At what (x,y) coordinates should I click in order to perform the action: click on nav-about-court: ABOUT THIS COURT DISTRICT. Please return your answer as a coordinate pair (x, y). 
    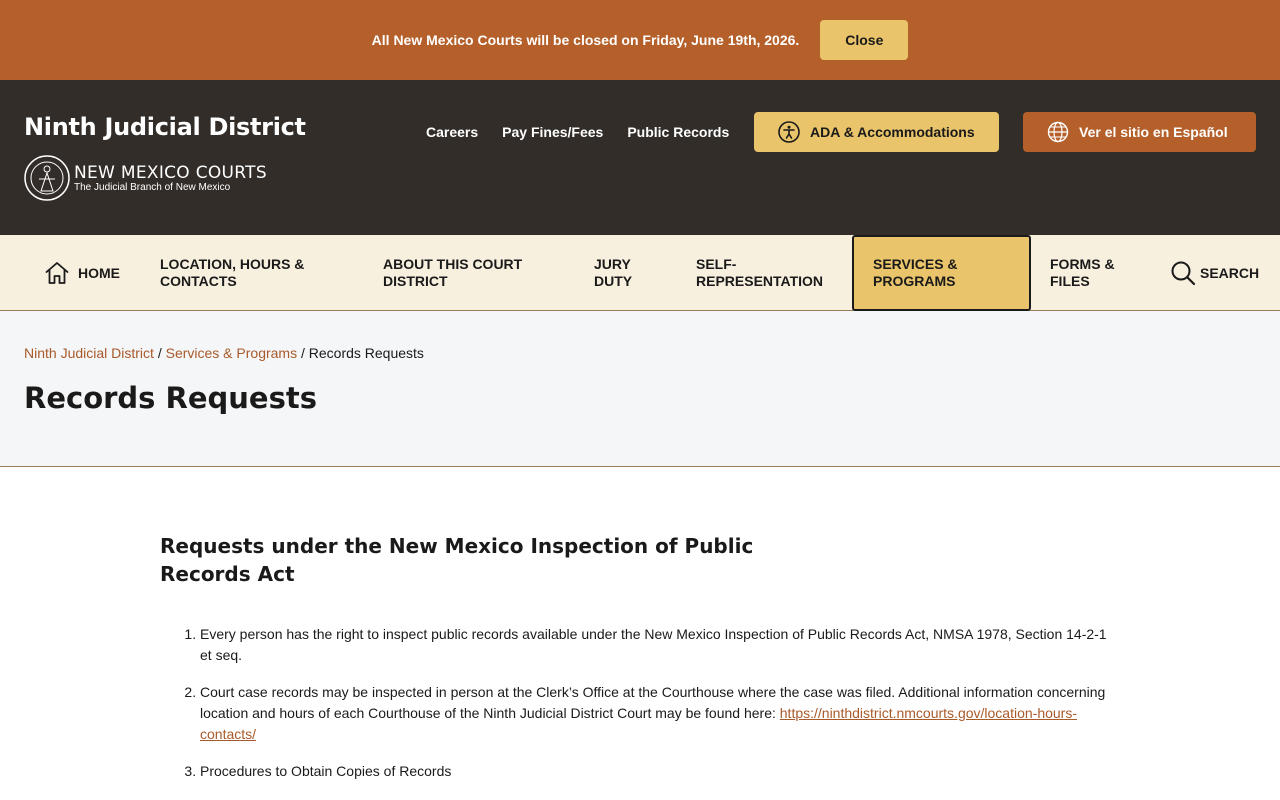
    Looking at the image, I should click on (468, 273).